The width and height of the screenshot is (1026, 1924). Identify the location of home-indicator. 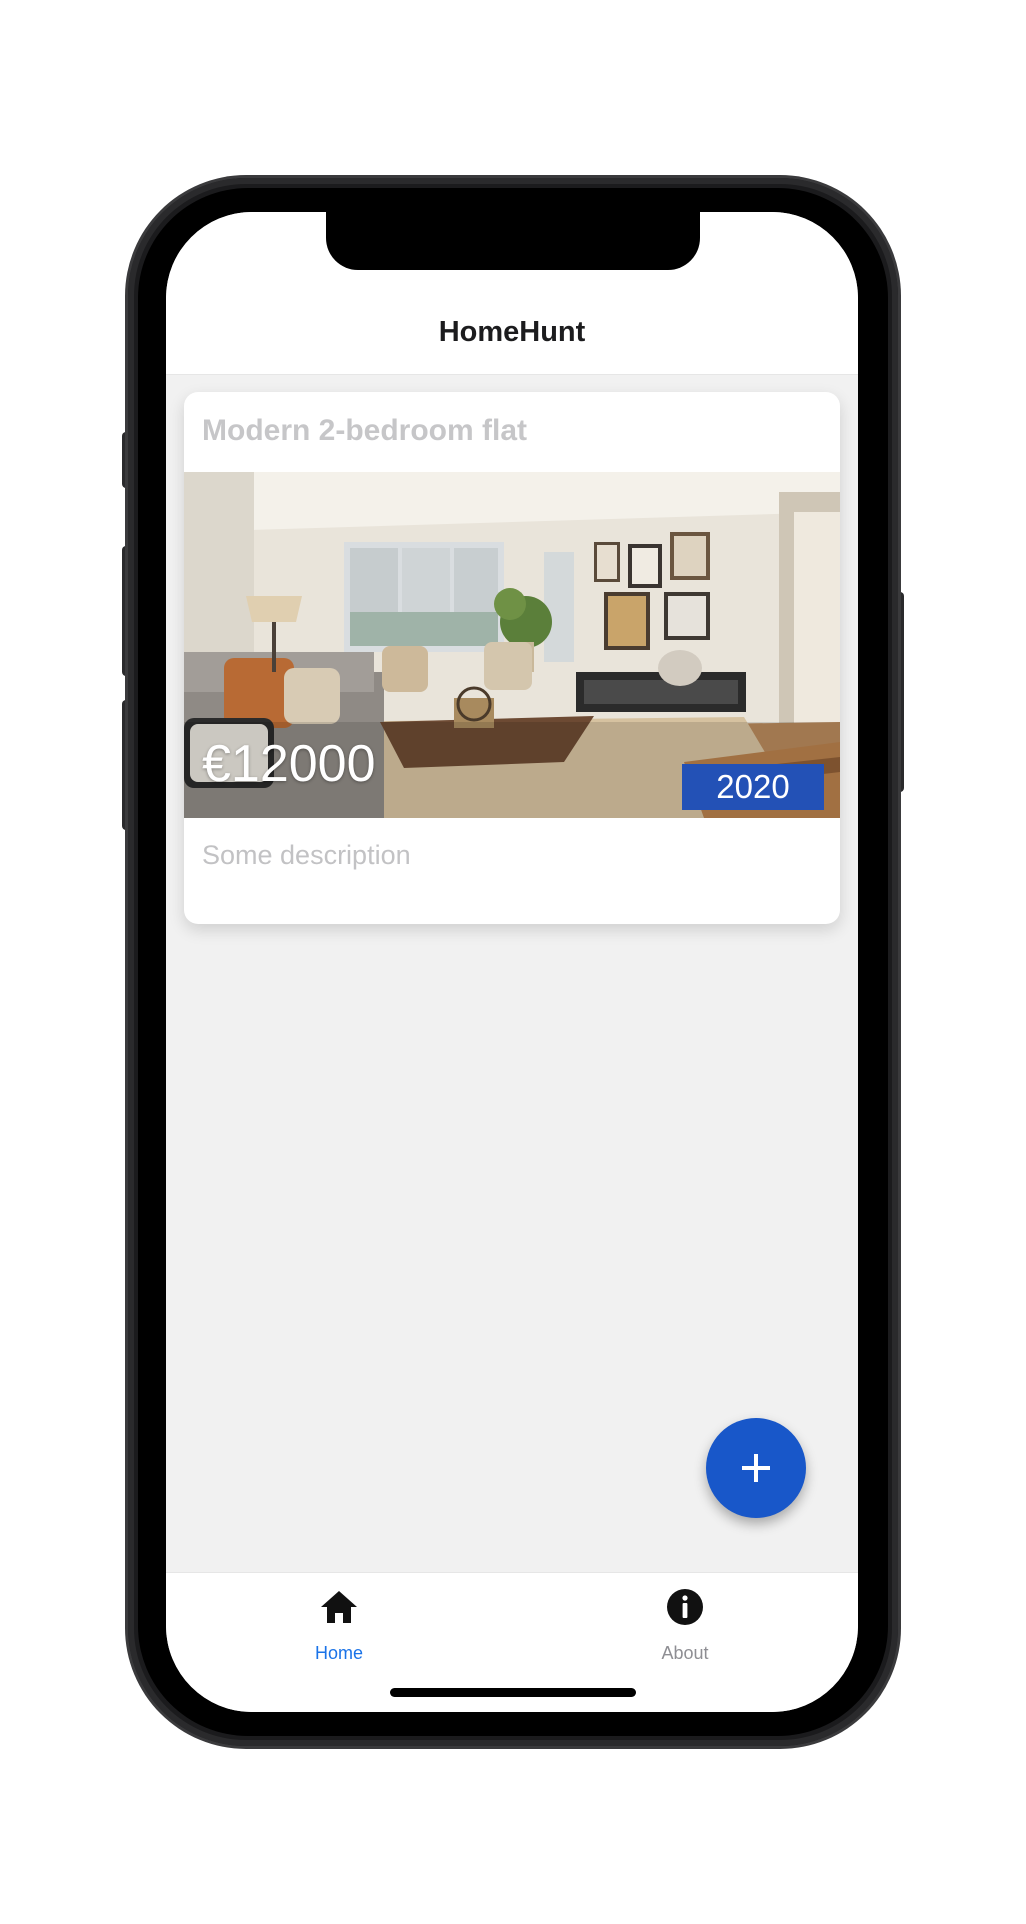
(513, 1692).